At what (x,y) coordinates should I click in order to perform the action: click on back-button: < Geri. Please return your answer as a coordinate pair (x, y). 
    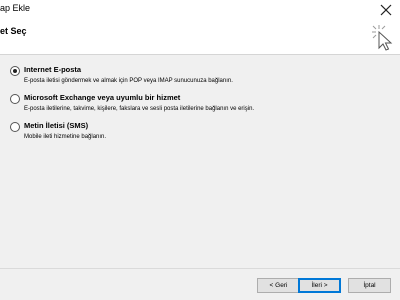
    Looking at the image, I should click on (278, 285).